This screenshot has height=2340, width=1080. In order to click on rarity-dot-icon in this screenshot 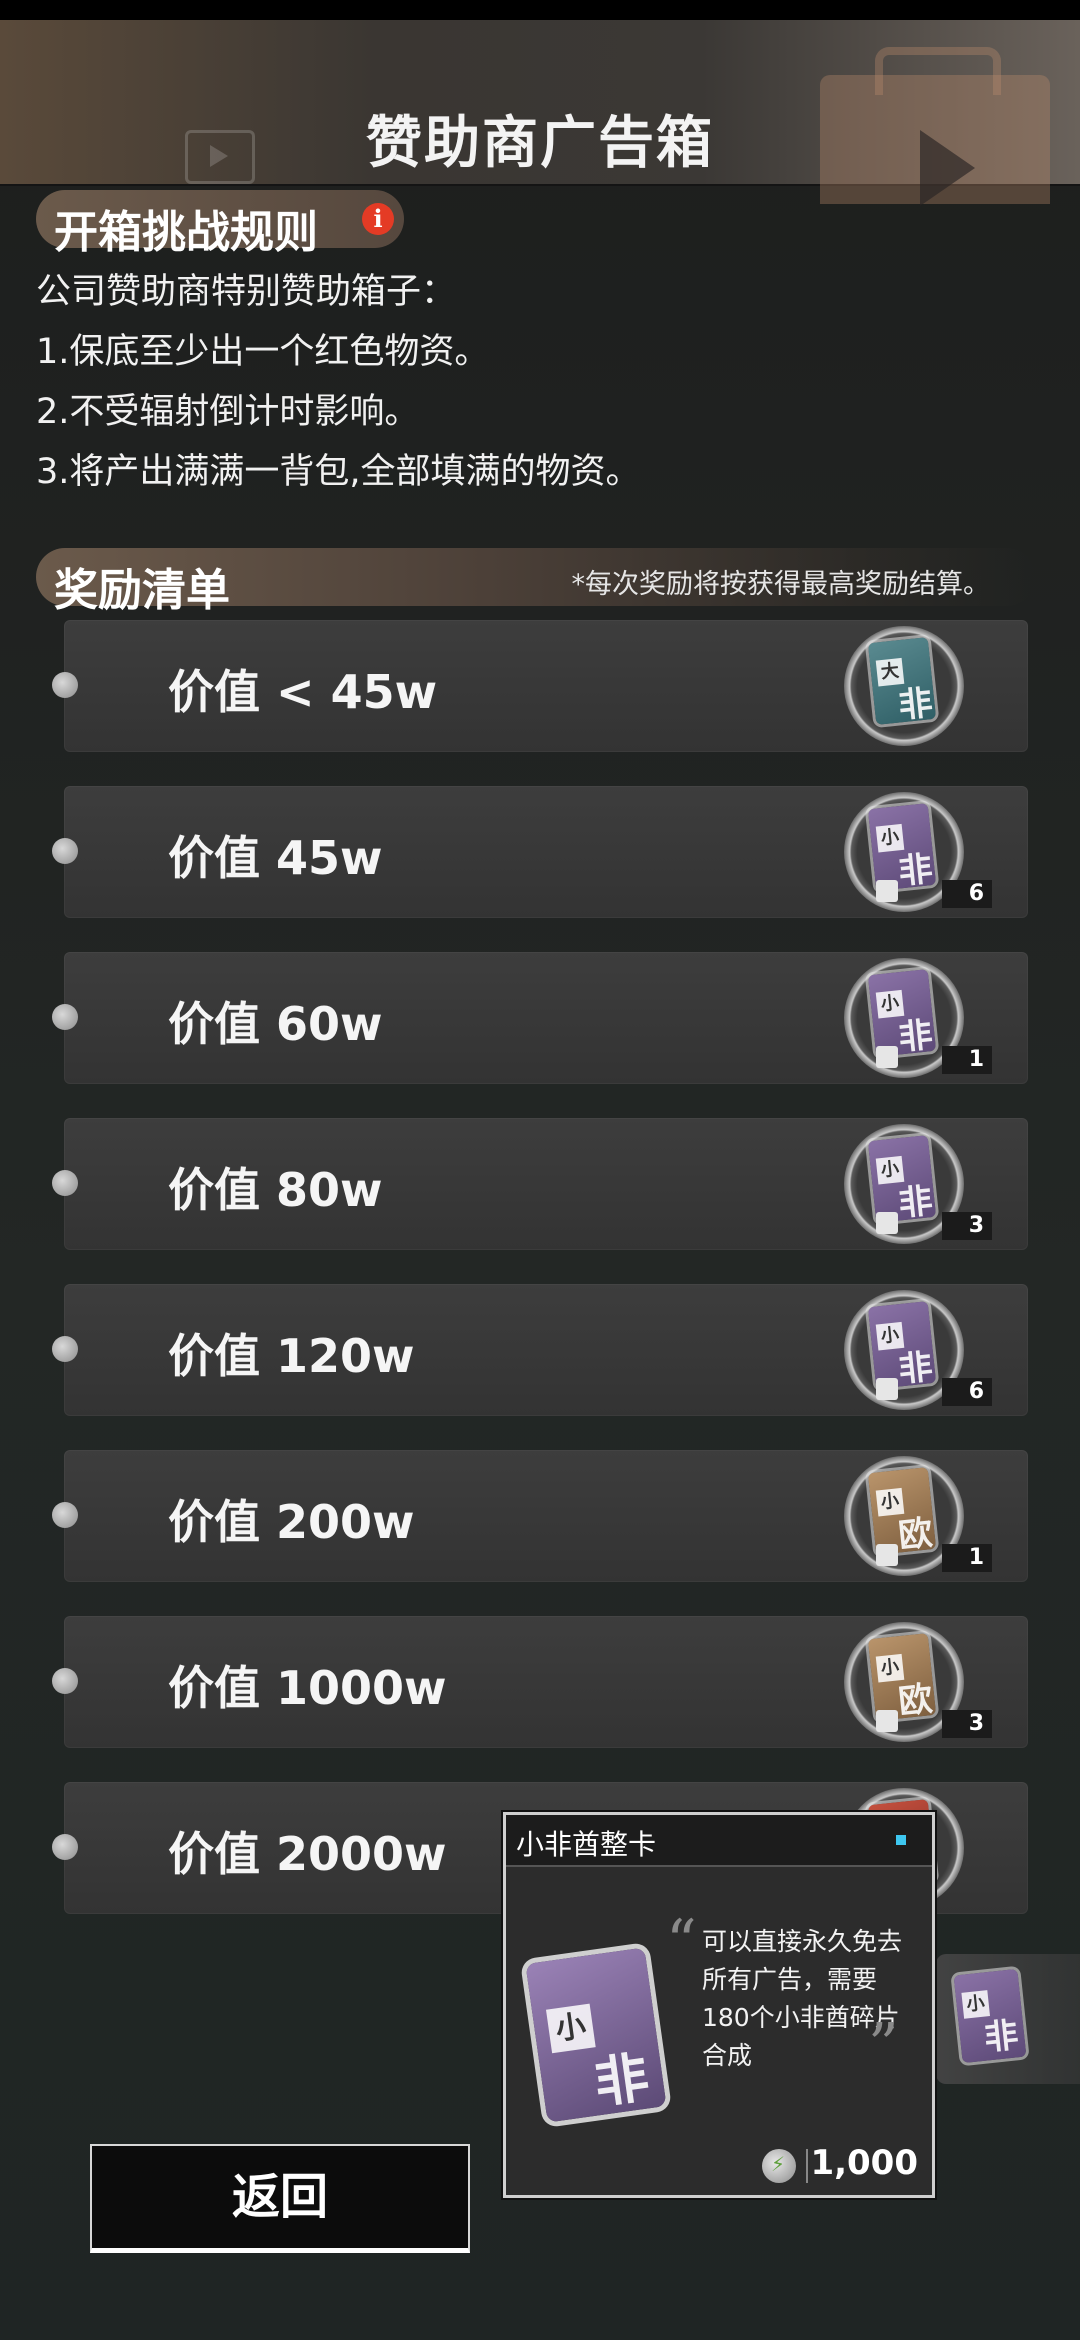, I will do `click(901, 1840)`.